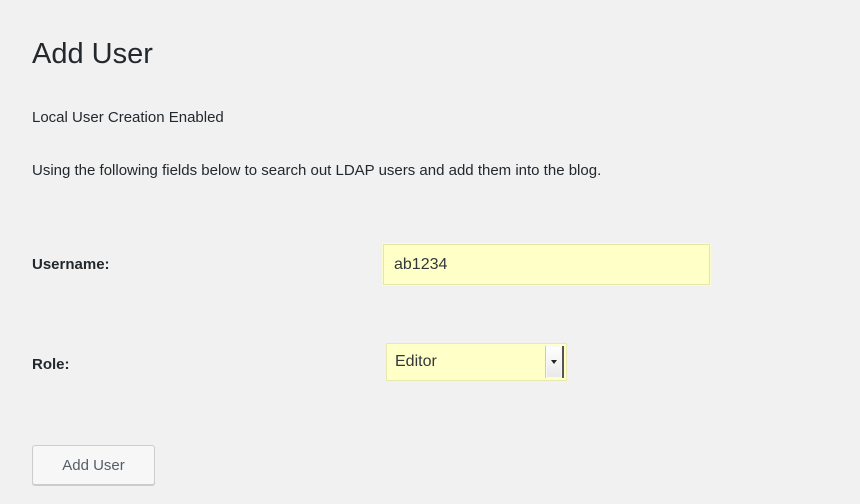 This screenshot has width=860, height=504. Describe the element at coordinates (476, 362) in the screenshot. I see `role-select: Editor` at that location.